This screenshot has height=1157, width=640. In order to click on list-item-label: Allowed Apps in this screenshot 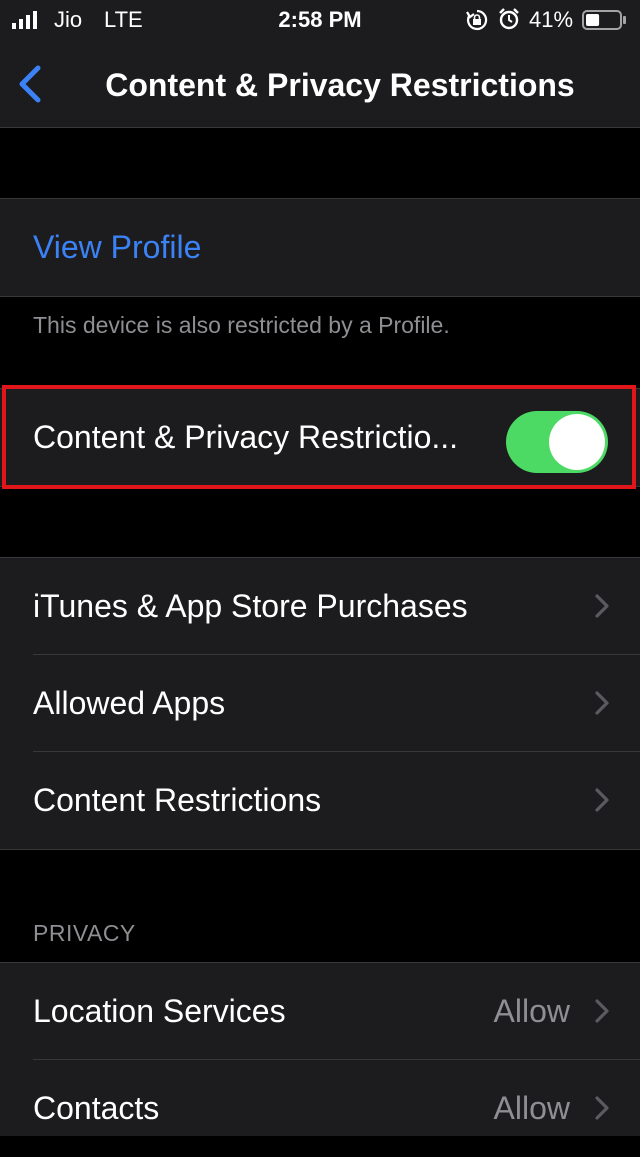, I will do `click(129, 703)`.